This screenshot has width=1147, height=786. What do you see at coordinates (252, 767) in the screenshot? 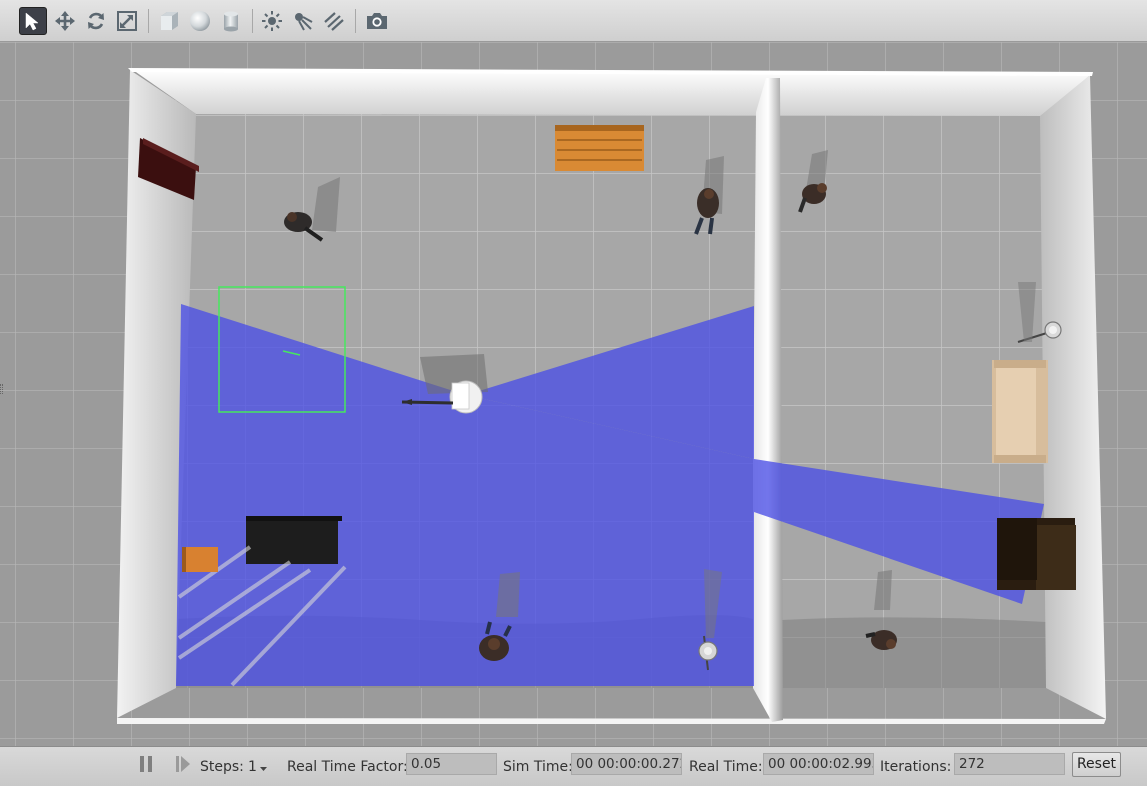
I see `steps-value: 1` at bounding box center [252, 767].